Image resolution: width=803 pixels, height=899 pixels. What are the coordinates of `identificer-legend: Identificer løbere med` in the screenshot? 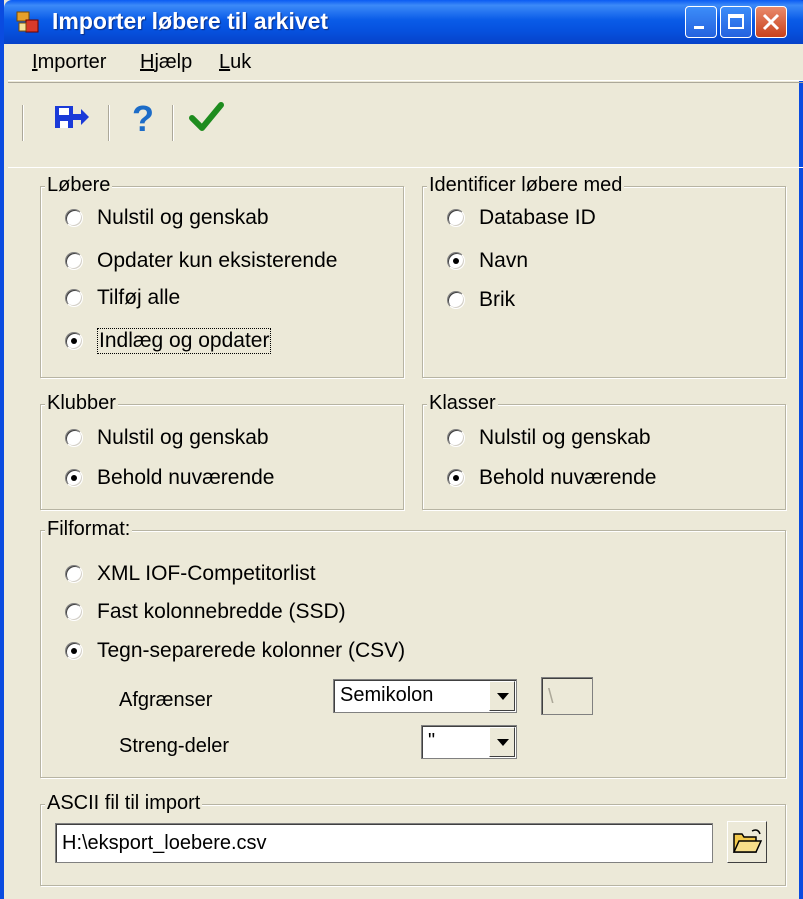 It's located at (526, 185).